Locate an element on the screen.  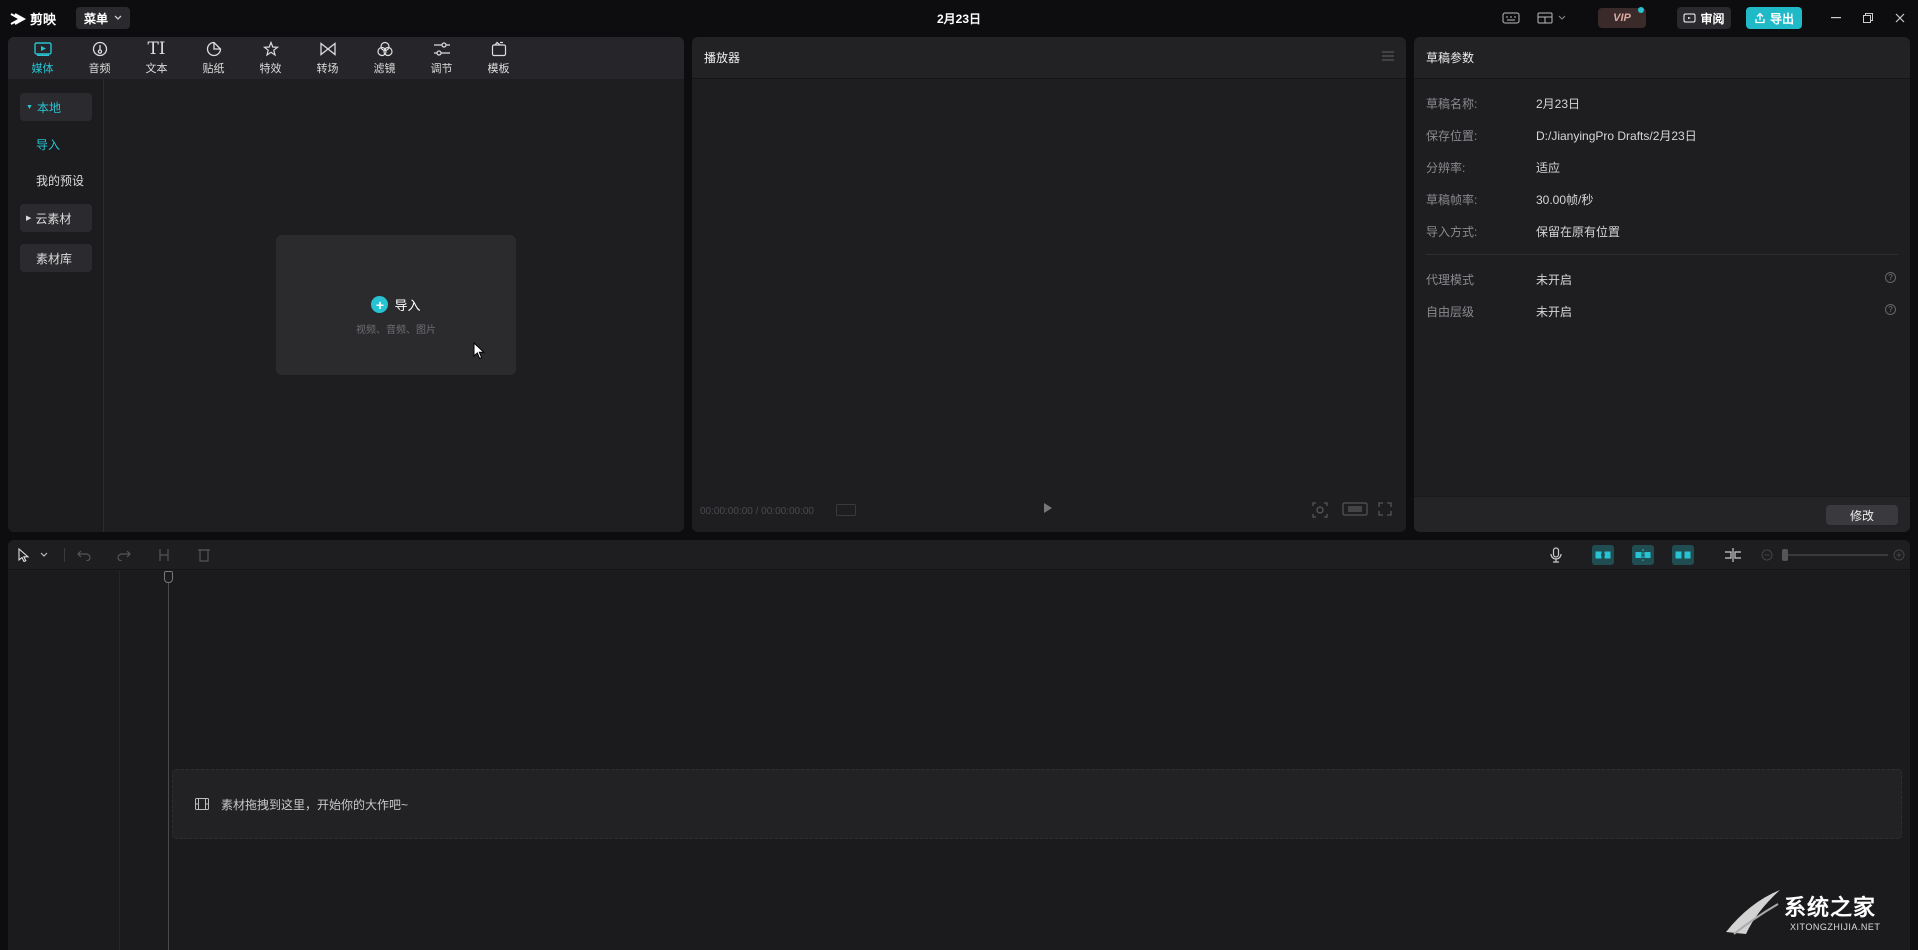
caret-down-icon: ▼ is located at coordinates (29, 107).